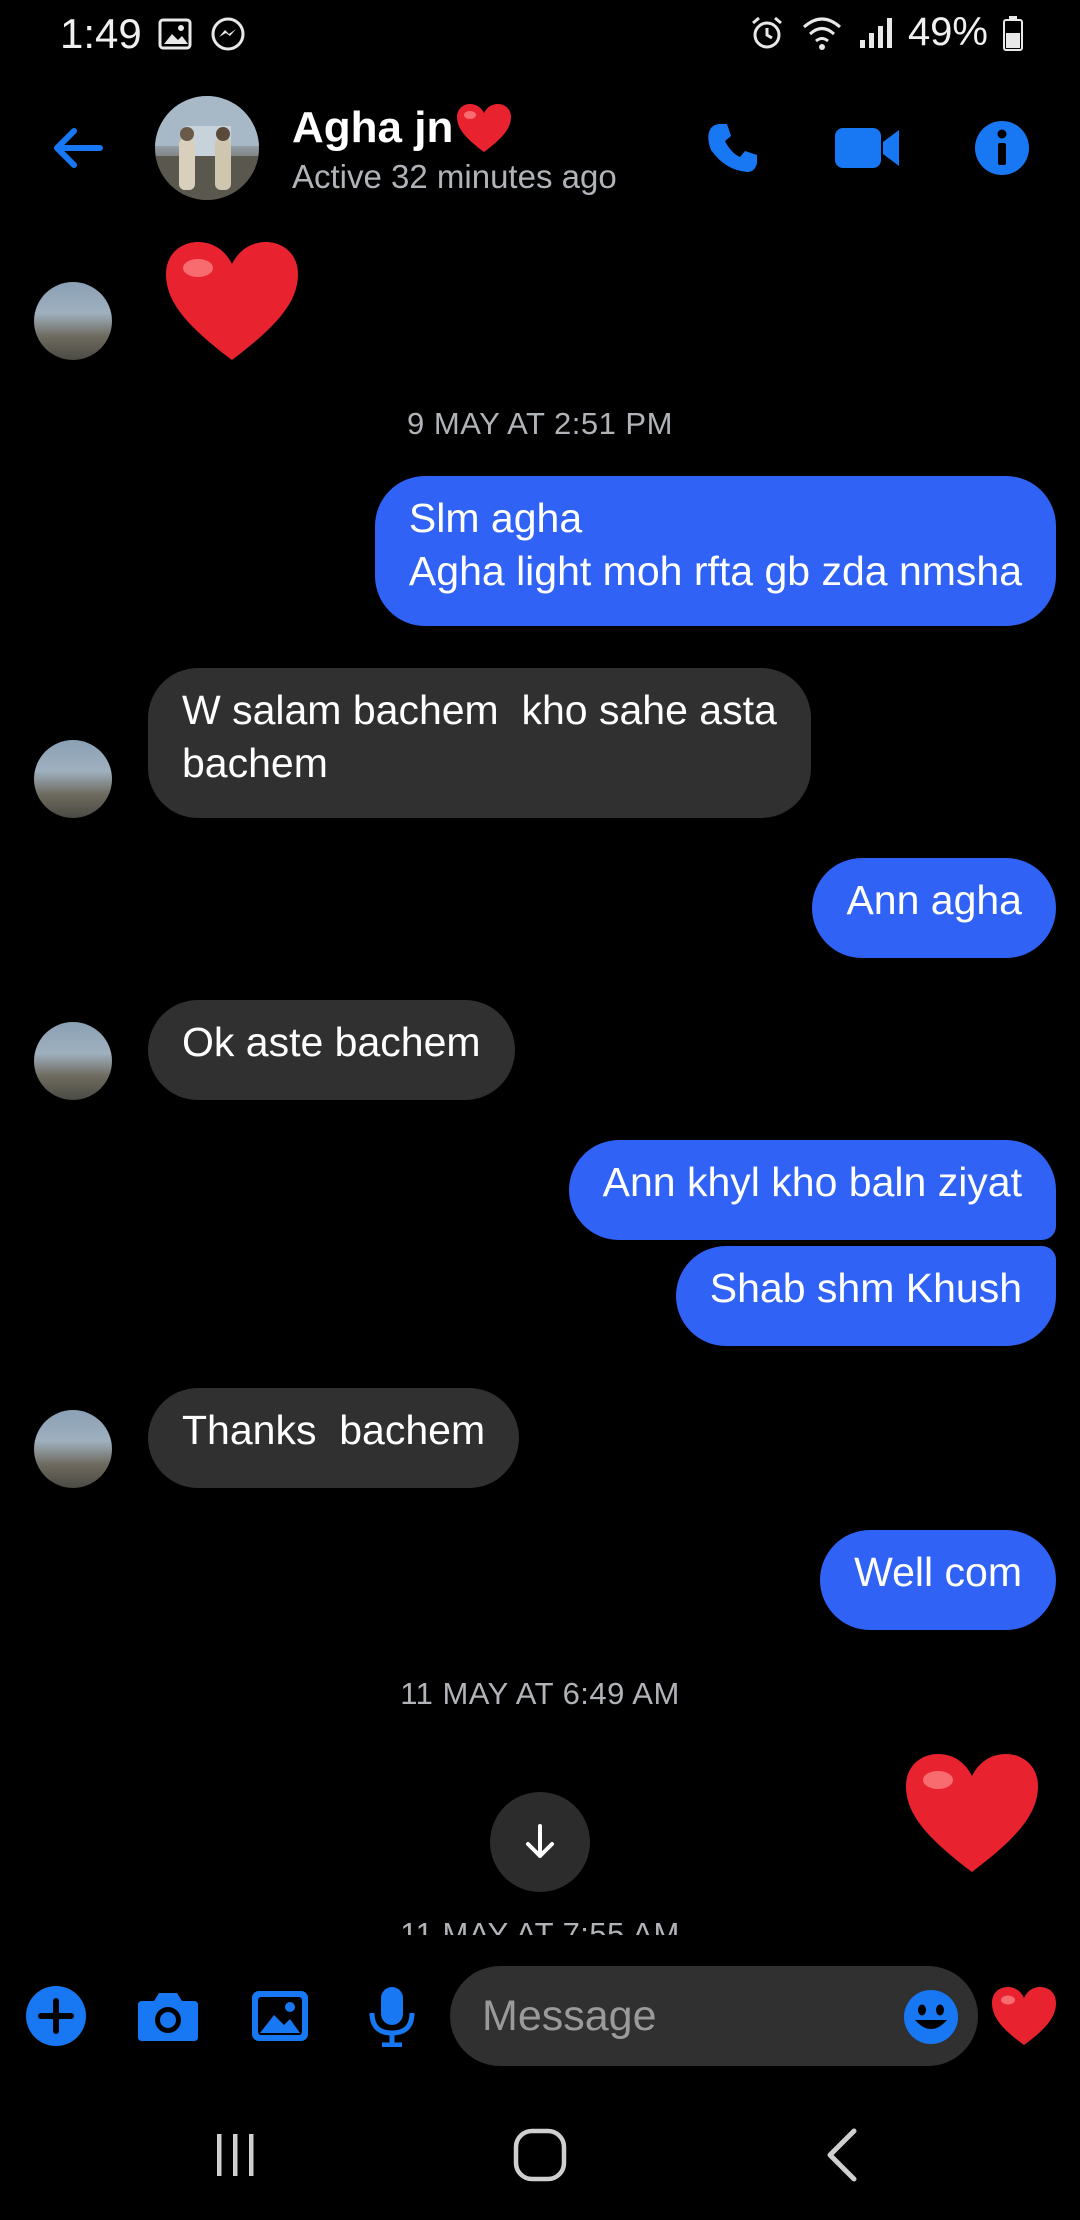 The height and width of the screenshot is (2220, 1080). I want to click on incoming-message: Ok aste bachem, so click(331, 1050).